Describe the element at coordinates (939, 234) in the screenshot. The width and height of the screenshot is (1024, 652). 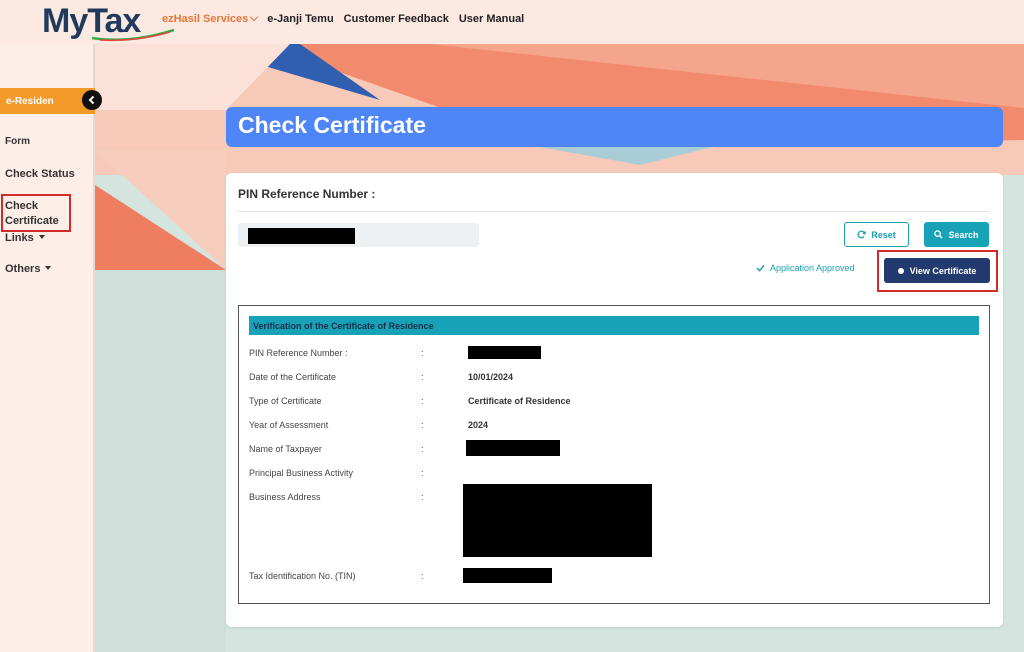
I see `search-icon` at that location.